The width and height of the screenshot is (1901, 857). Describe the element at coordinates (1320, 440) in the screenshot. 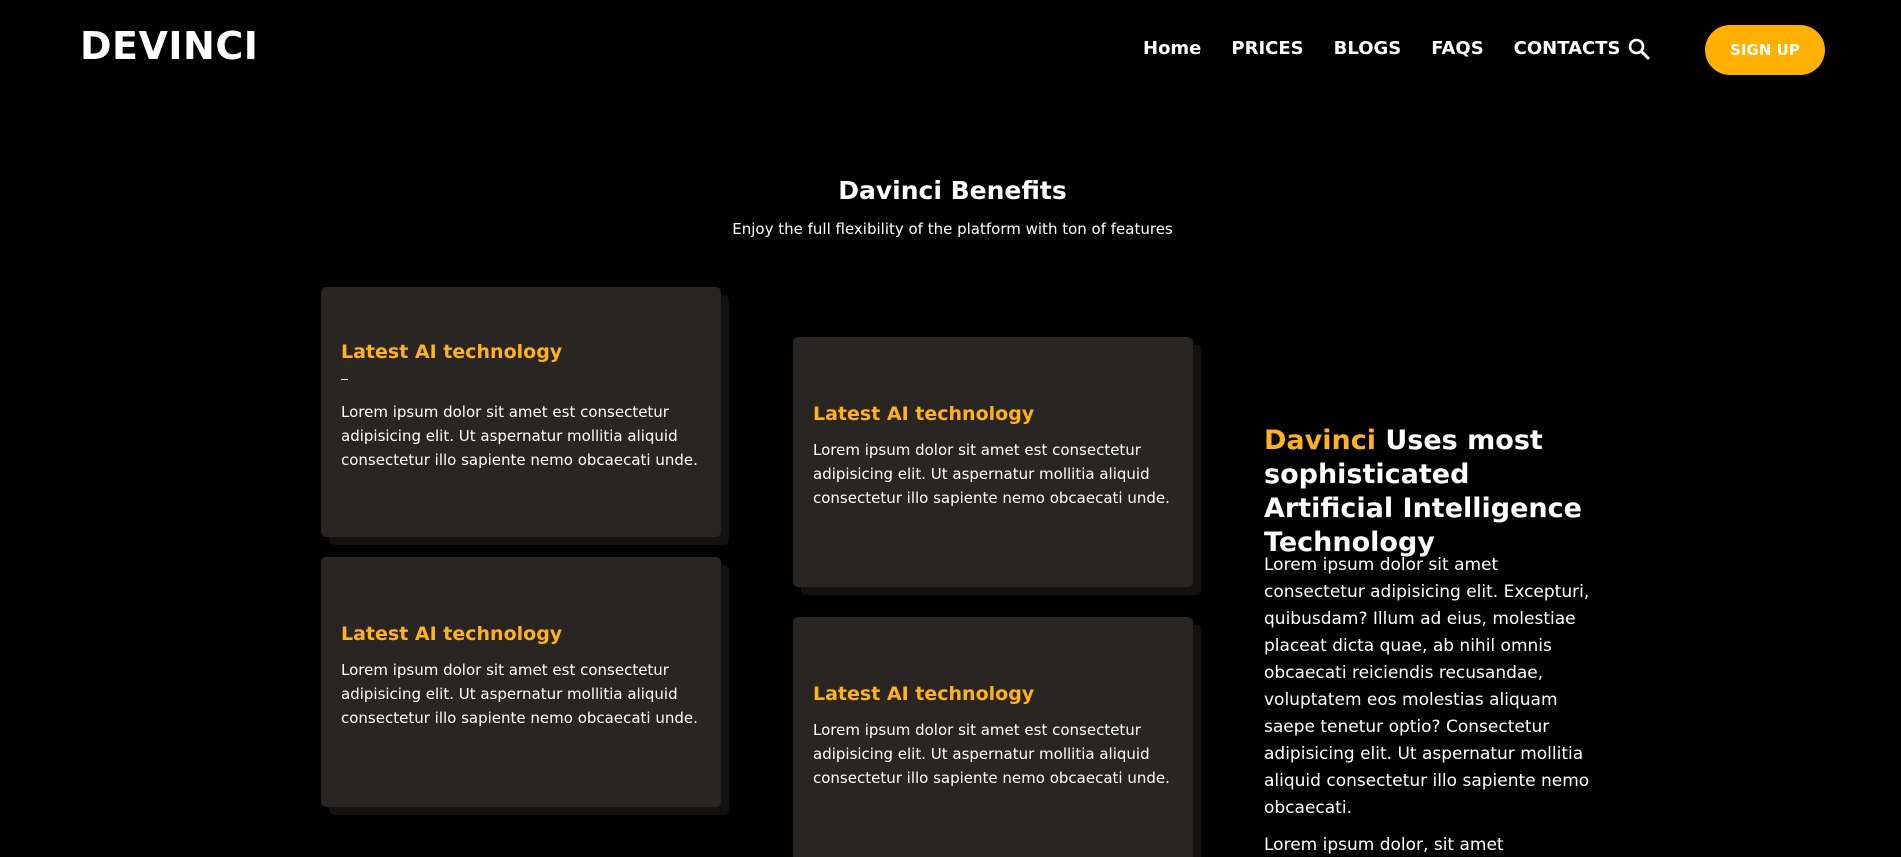

I see `feature-heading-brand: Davinci` at that location.